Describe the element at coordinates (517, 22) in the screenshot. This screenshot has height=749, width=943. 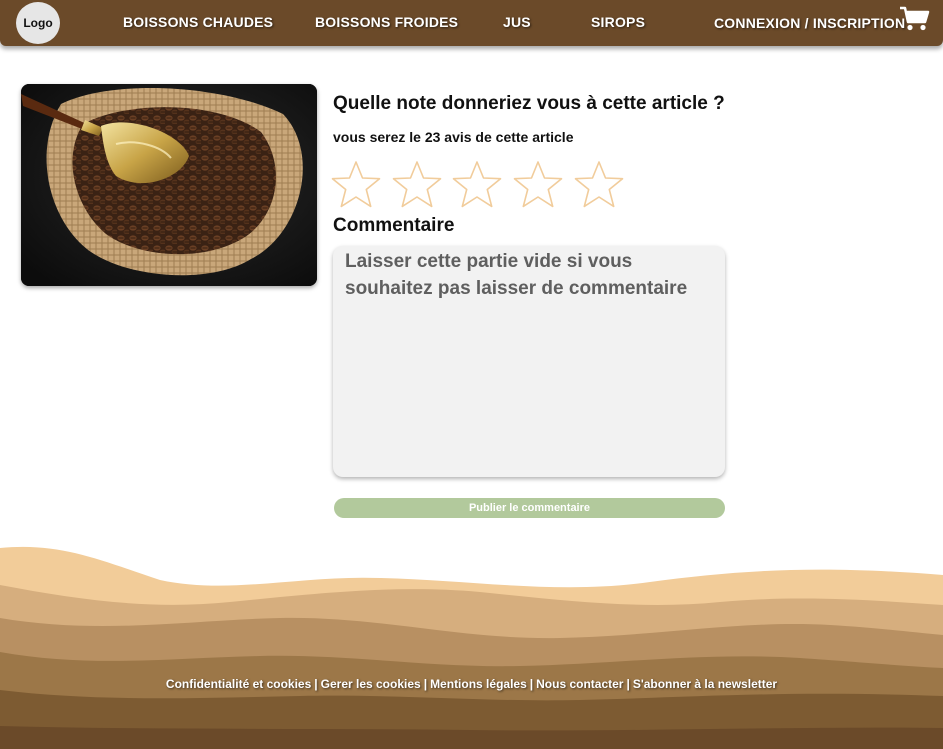
I see `nav-jus: JUS` at that location.